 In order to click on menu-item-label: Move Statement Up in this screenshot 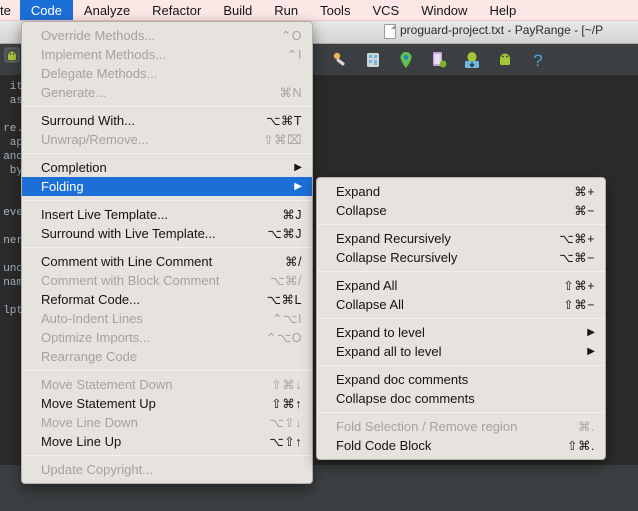, I will do `click(98, 403)`.